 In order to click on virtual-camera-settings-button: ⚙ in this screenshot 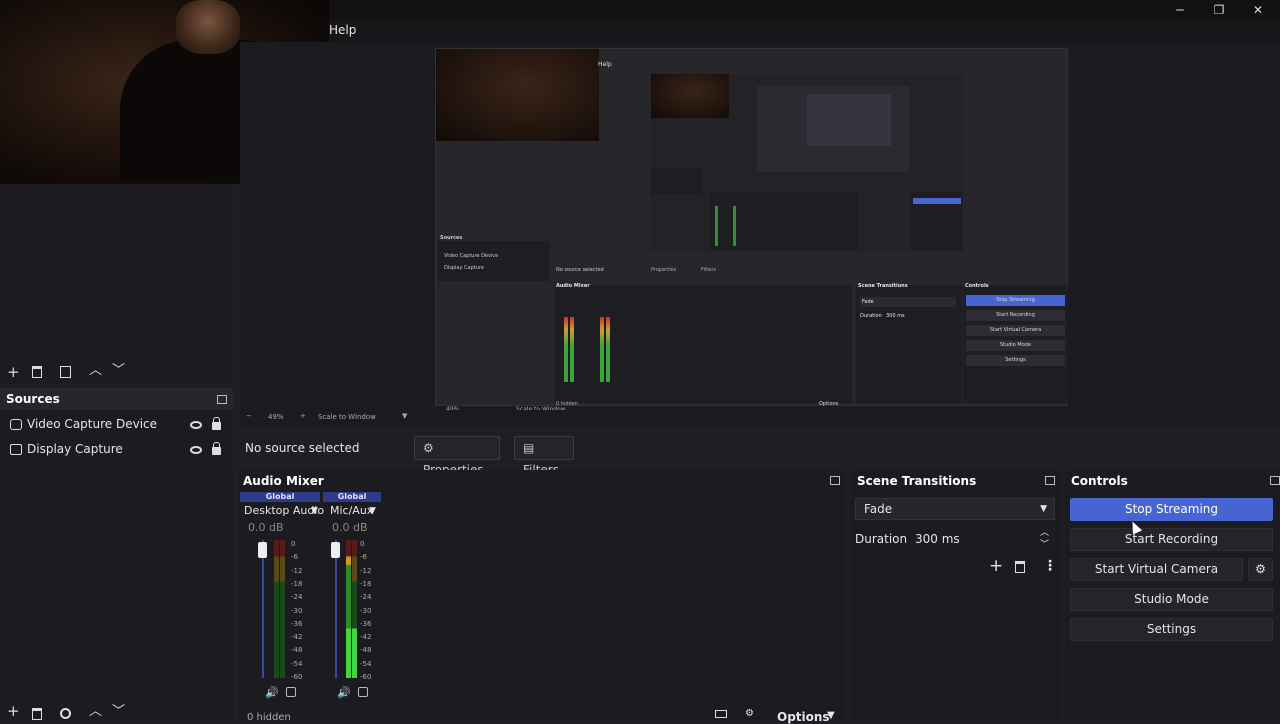, I will do `click(1260, 569)`.